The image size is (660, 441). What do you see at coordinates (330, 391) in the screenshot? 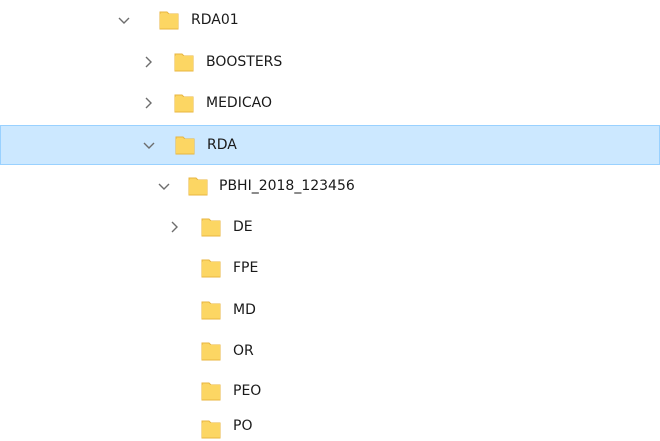
I see `tree-item-peo: PEO` at bounding box center [330, 391].